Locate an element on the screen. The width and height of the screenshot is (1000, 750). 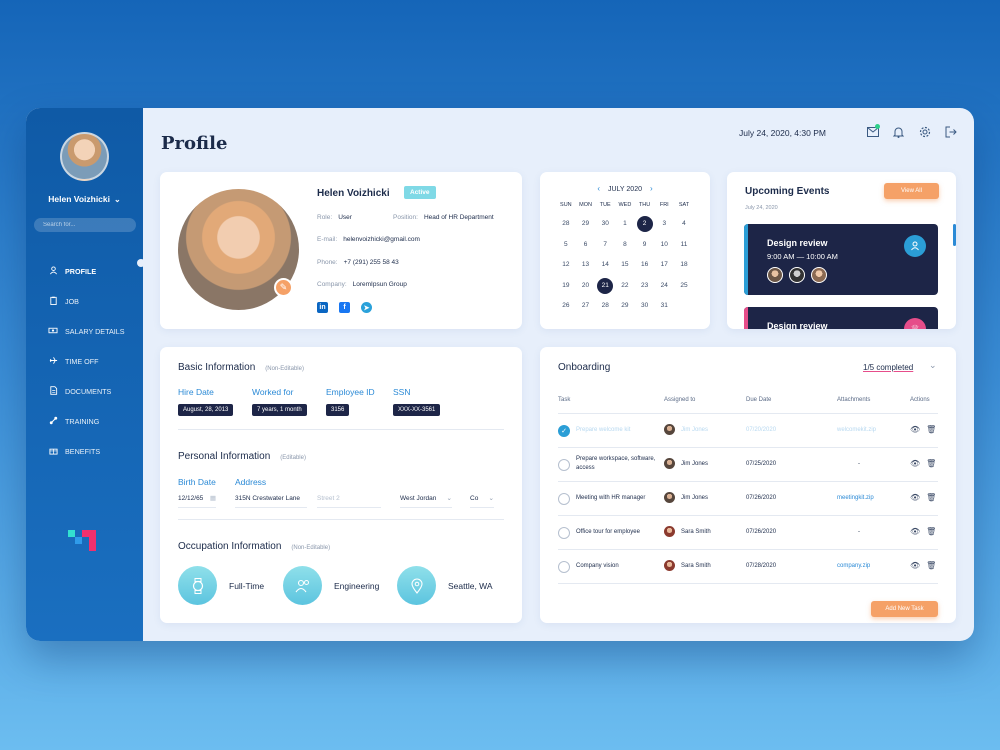
chevron-down-icon: ⌄ is located at coordinates (933, 365).